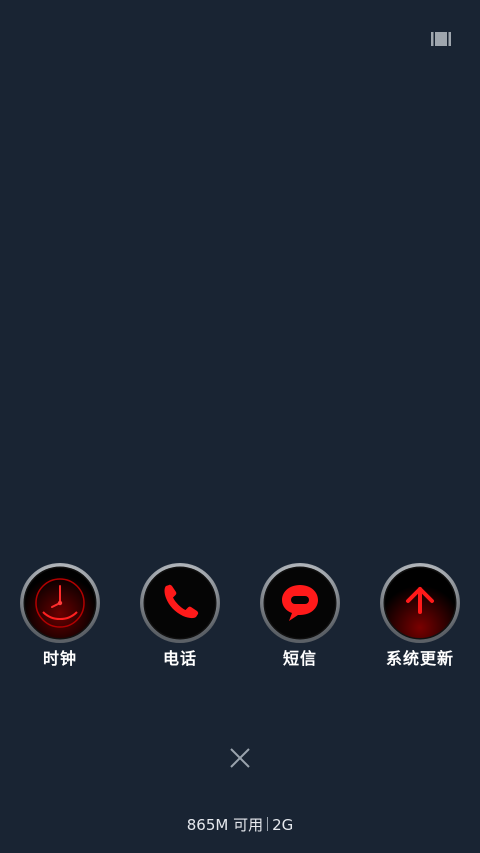 The height and width of the screenshot is (853, 480). I want to click on system-update-icon, so click(420, 603).